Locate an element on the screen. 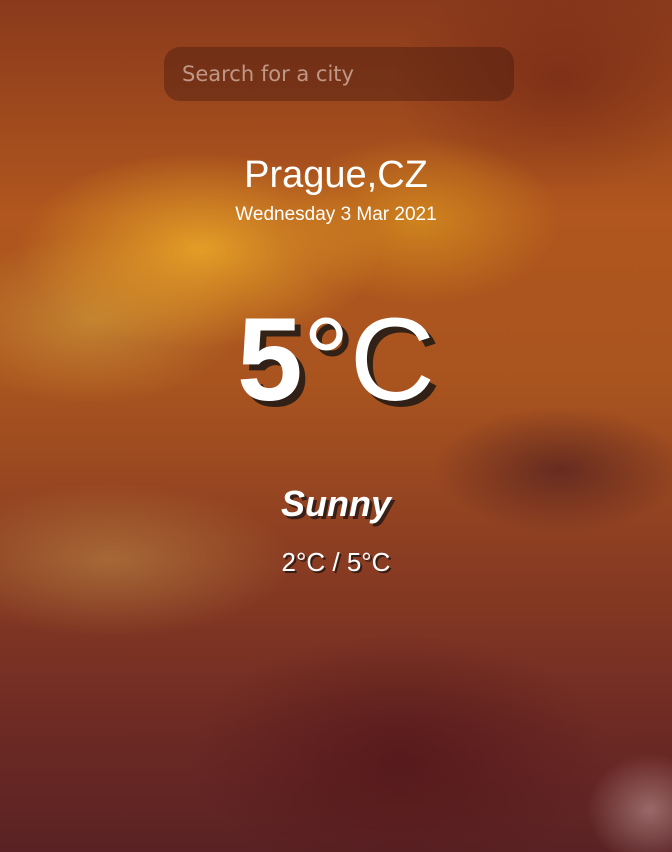  current-date: Wednesday 3 Mar 2021 is located at coordinates (336, 214).